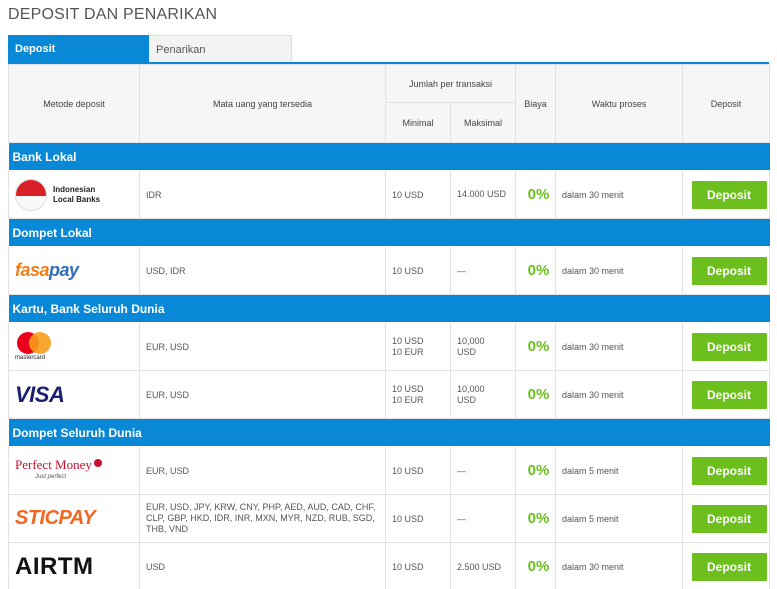 The height and width of the screenshot is (589, 777). I want to click on pm-badge-icon, so click(97, 462).